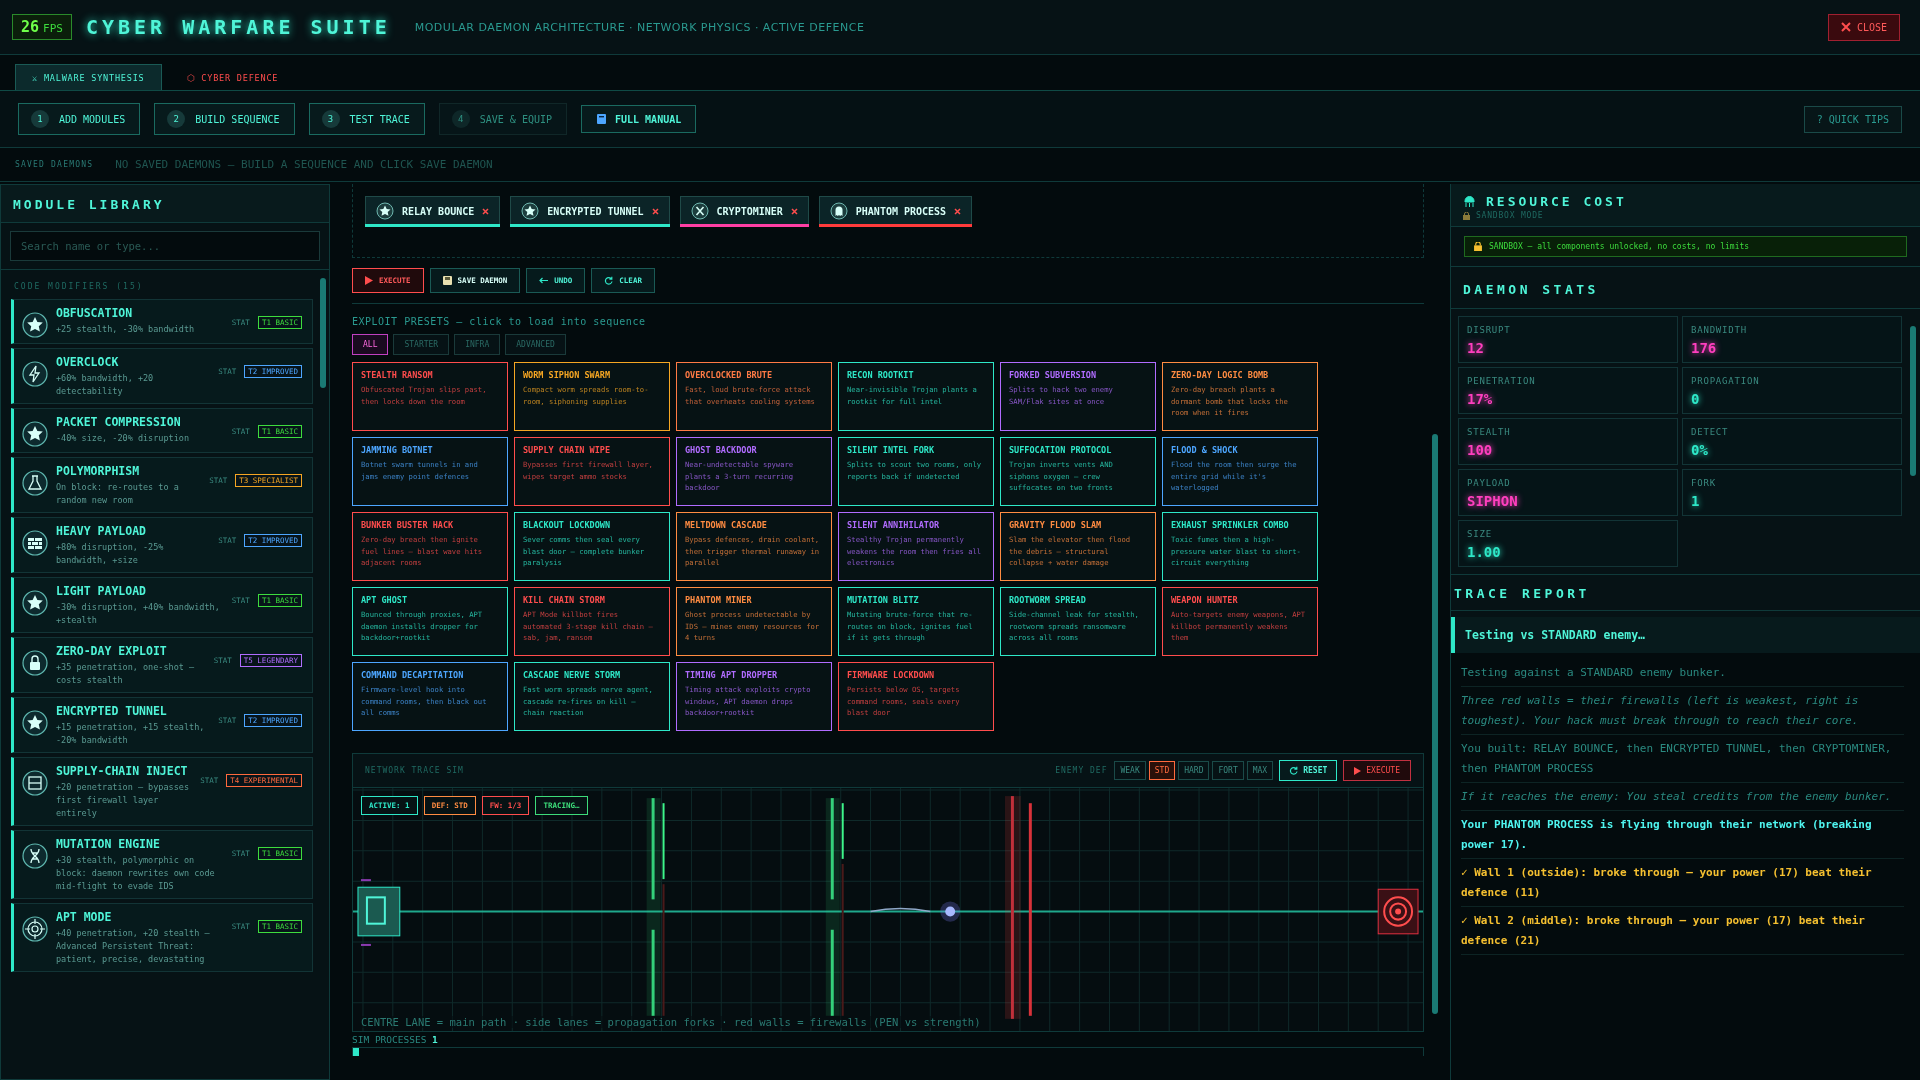 This screenshot has height=1080, width=1920. Describe the element at coordinates (123, 800) in the screenshot. I see `module-description: +20 penetration — bypasses first firewall layer entirely` at that location.